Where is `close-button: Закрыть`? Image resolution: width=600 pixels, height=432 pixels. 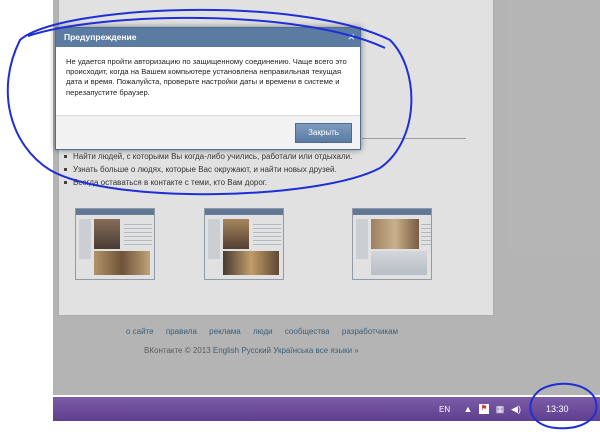
close-button: Закрыть is located at coordinates (323, 133).